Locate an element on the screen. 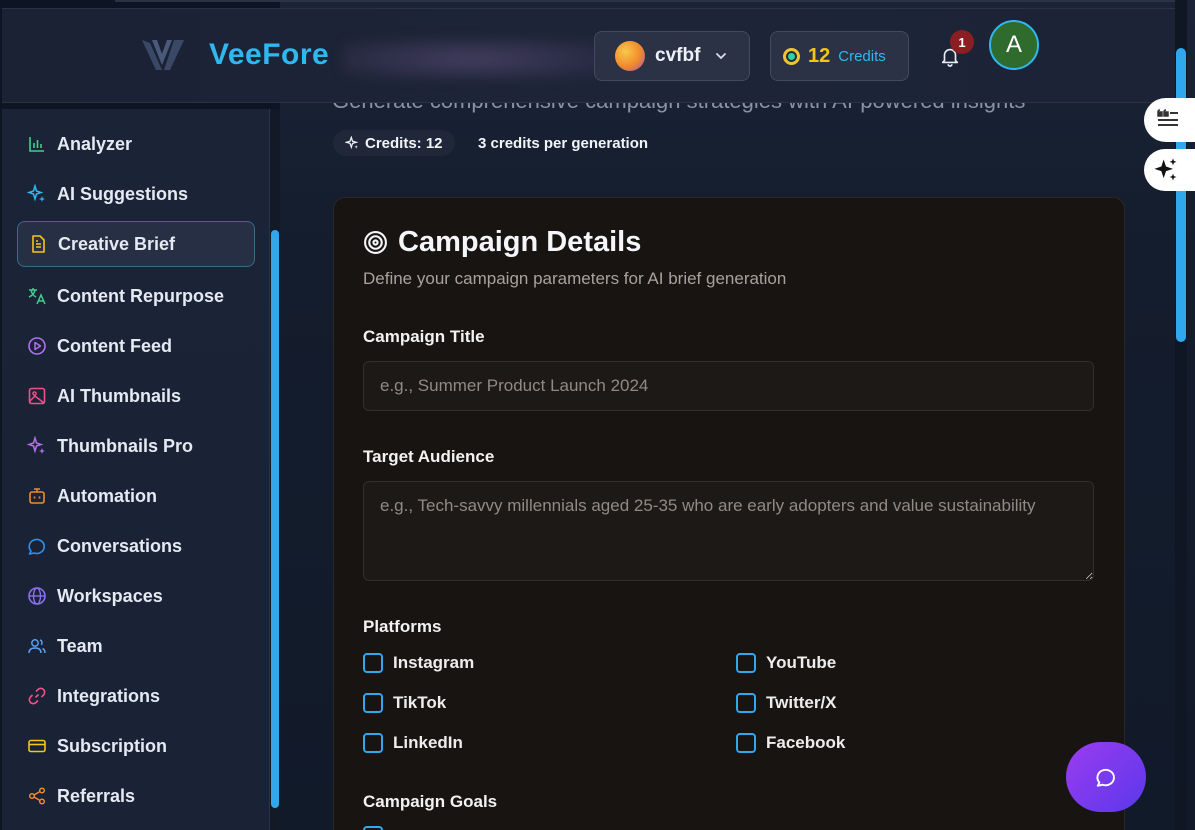 The height and width of the screenshot is (830, 1195). checkbox-label: Facebook is located at coordinates (806, 742).